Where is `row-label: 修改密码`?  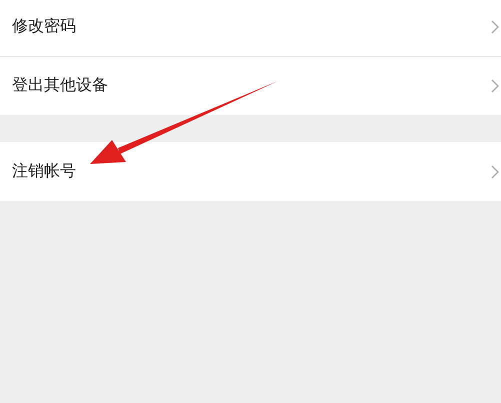
row-label: 修改密码 is located at coordinates (44, 26).